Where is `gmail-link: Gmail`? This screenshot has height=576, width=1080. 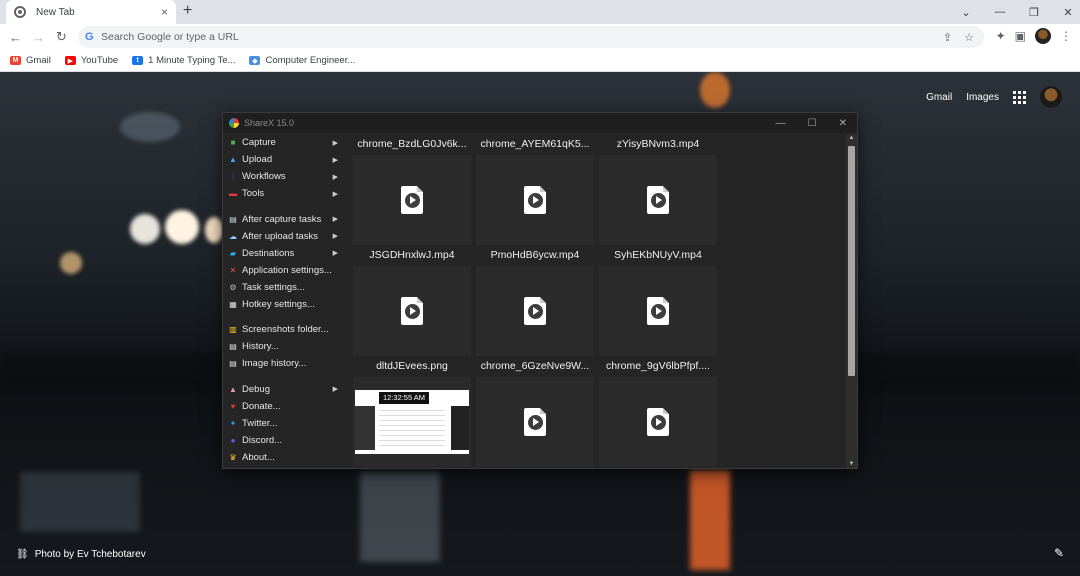 gmail-link: Gmail is located at coordinates (939, 97).